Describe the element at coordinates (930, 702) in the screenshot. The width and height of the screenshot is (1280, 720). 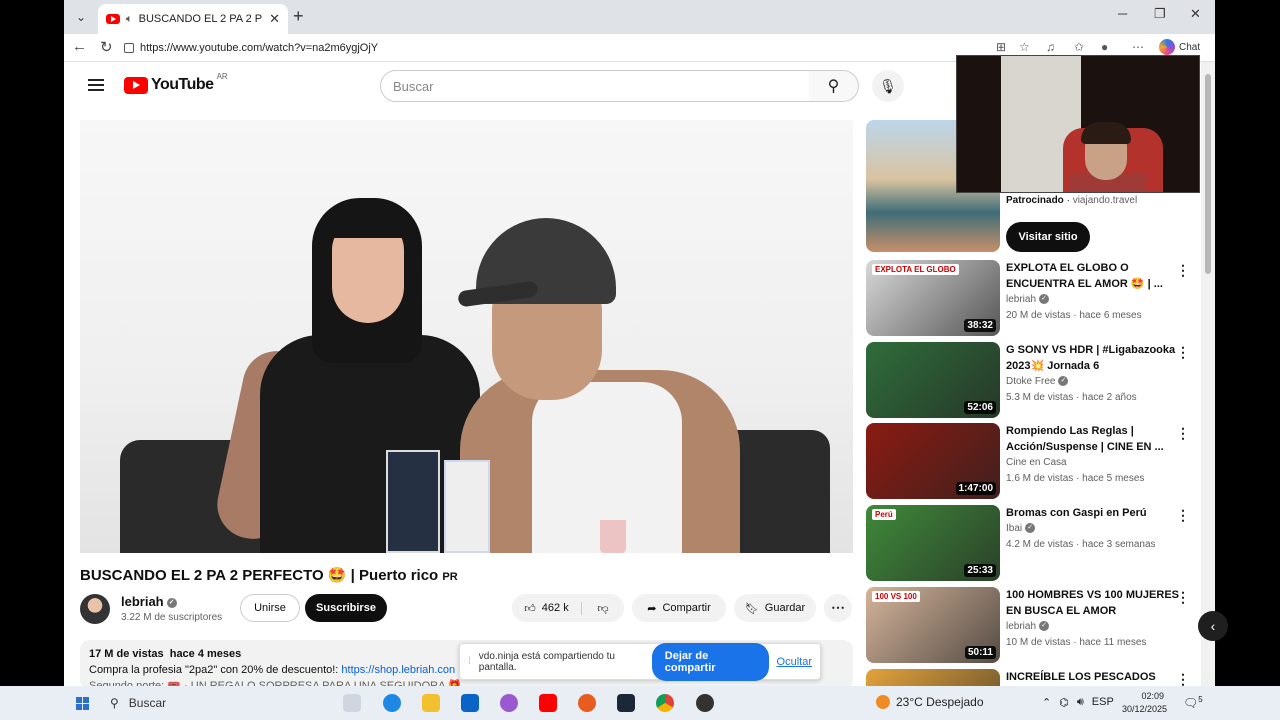
I see `weather-widget: 23°C Despejado` at that location.